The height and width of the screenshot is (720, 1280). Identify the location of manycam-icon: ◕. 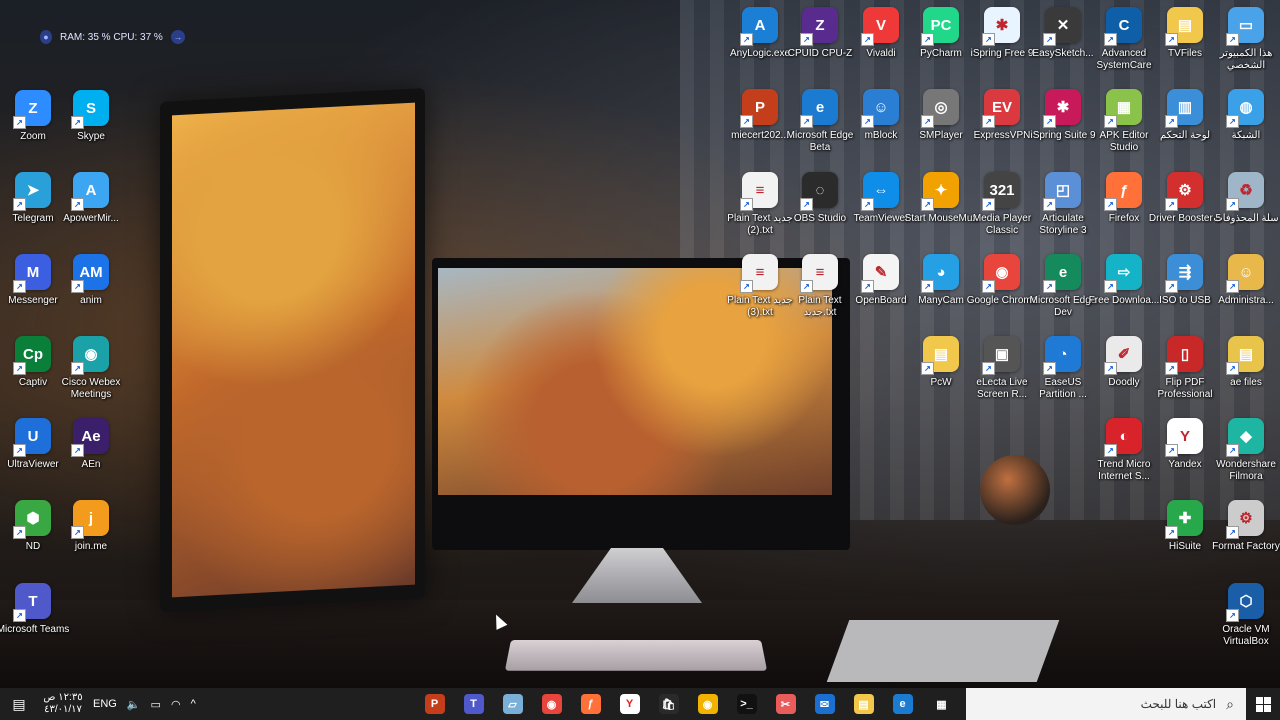
(940, 273).